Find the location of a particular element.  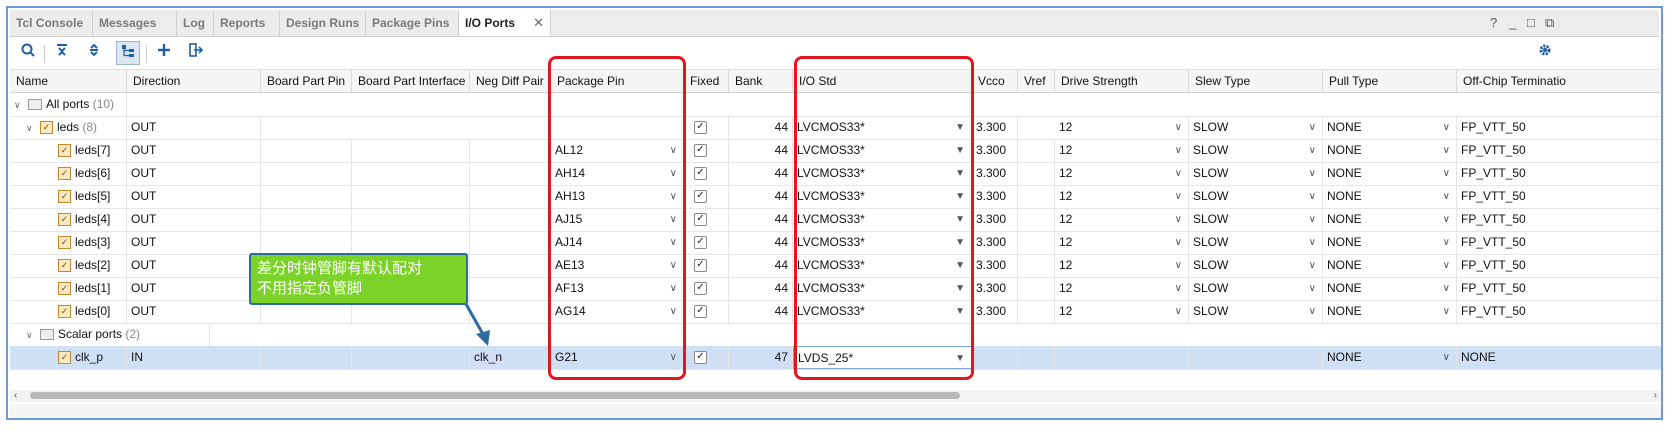

expand-all-icon is located at coordinates (94, 53).